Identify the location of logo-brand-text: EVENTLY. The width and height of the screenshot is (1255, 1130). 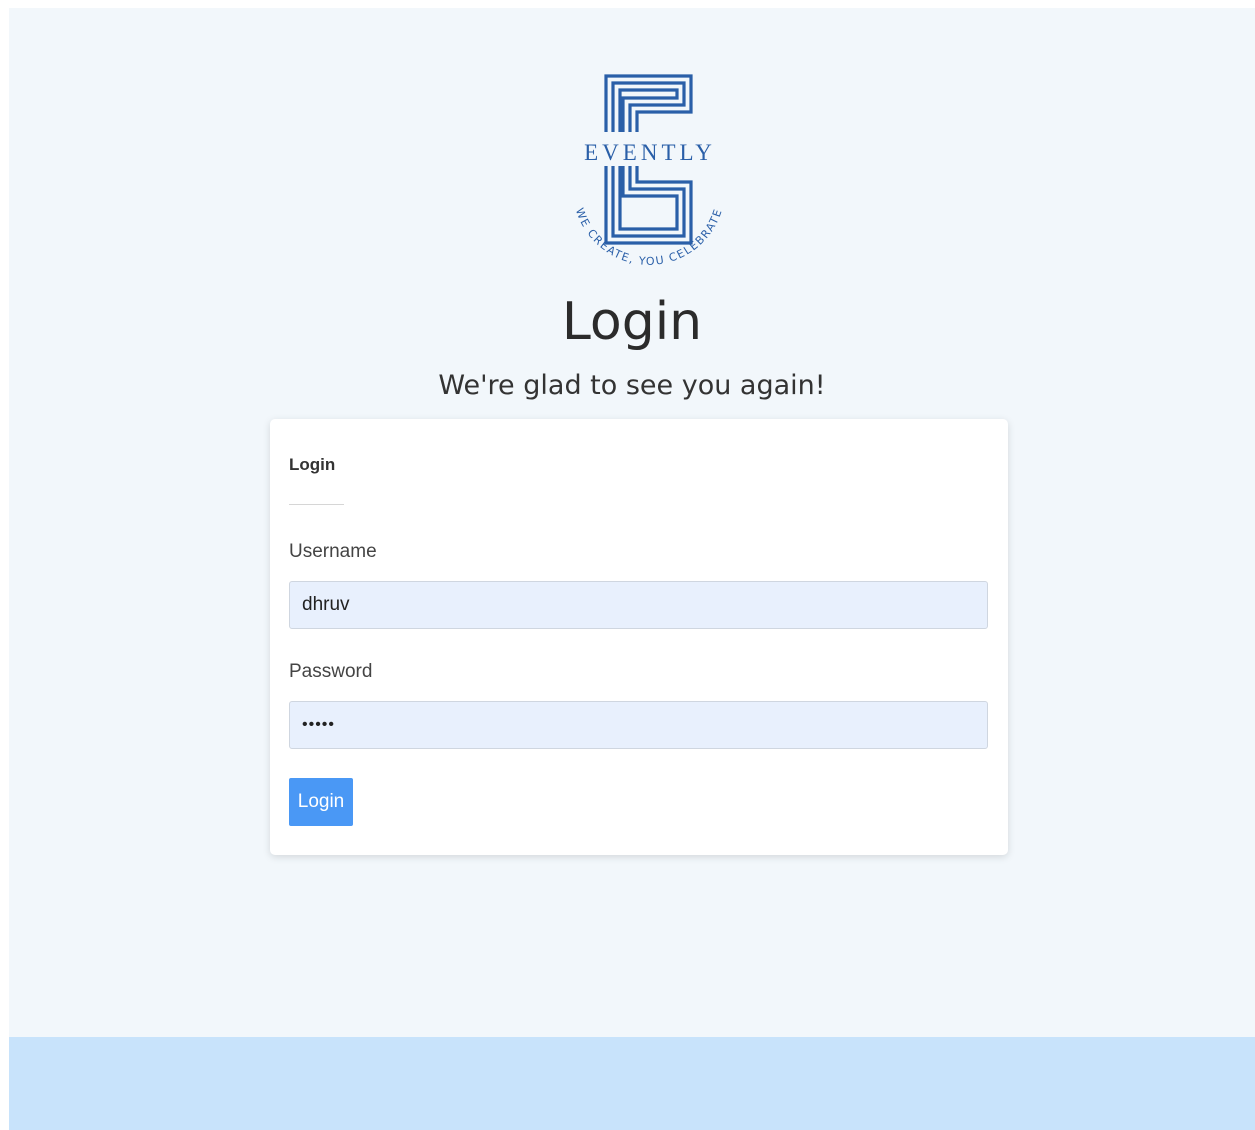
(650, 152).